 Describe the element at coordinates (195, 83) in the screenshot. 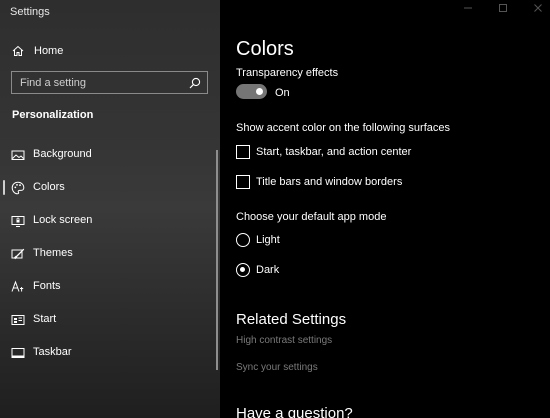

I see `search-icon` at that location.